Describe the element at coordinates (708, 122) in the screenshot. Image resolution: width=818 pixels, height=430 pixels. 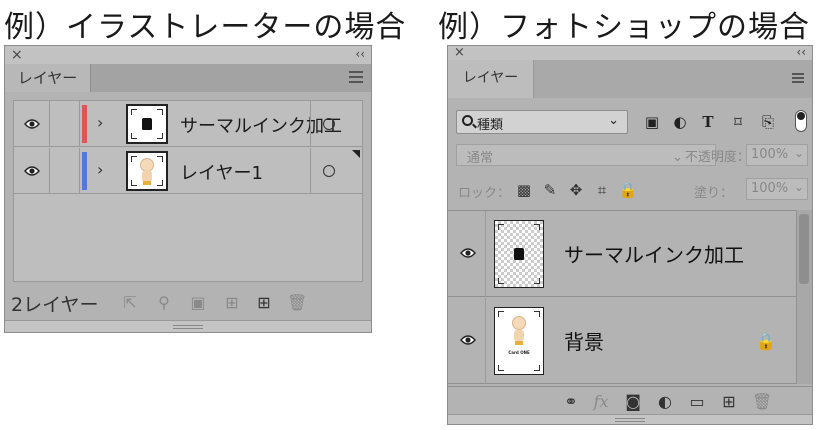
I see `text-filter-icon: T` at that location.